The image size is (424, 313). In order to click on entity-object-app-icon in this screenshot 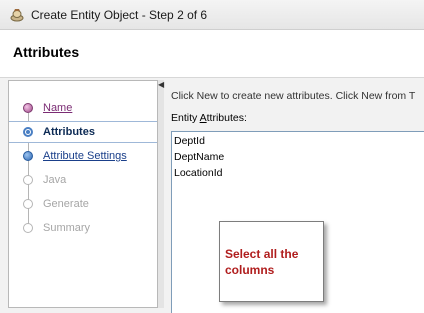, I will do `click(17, 15)`.